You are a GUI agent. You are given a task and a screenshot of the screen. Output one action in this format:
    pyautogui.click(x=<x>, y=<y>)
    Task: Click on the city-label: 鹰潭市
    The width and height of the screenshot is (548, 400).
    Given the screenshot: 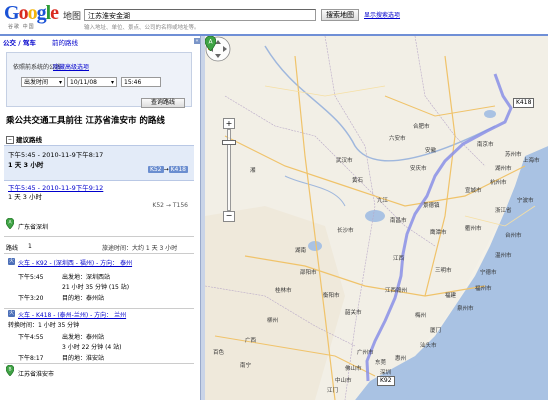 What is the action you would take?
    pyautogui.click(x=438, y=233)
    